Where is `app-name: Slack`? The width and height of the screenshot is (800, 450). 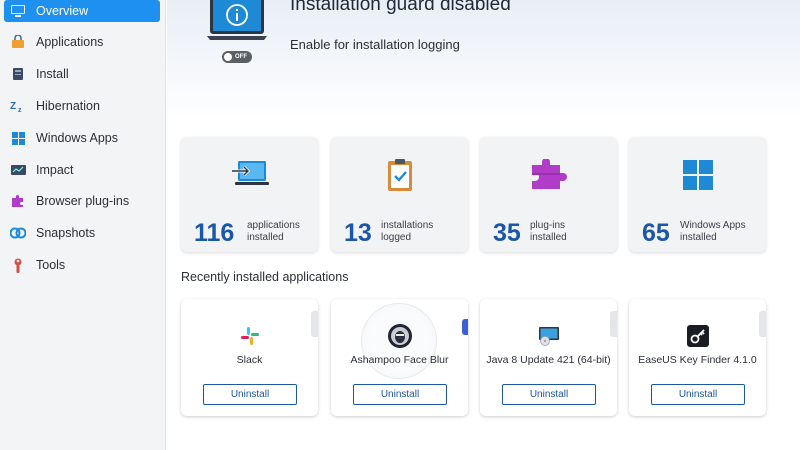 app-name: Slack is located at coordinates (249, 360).